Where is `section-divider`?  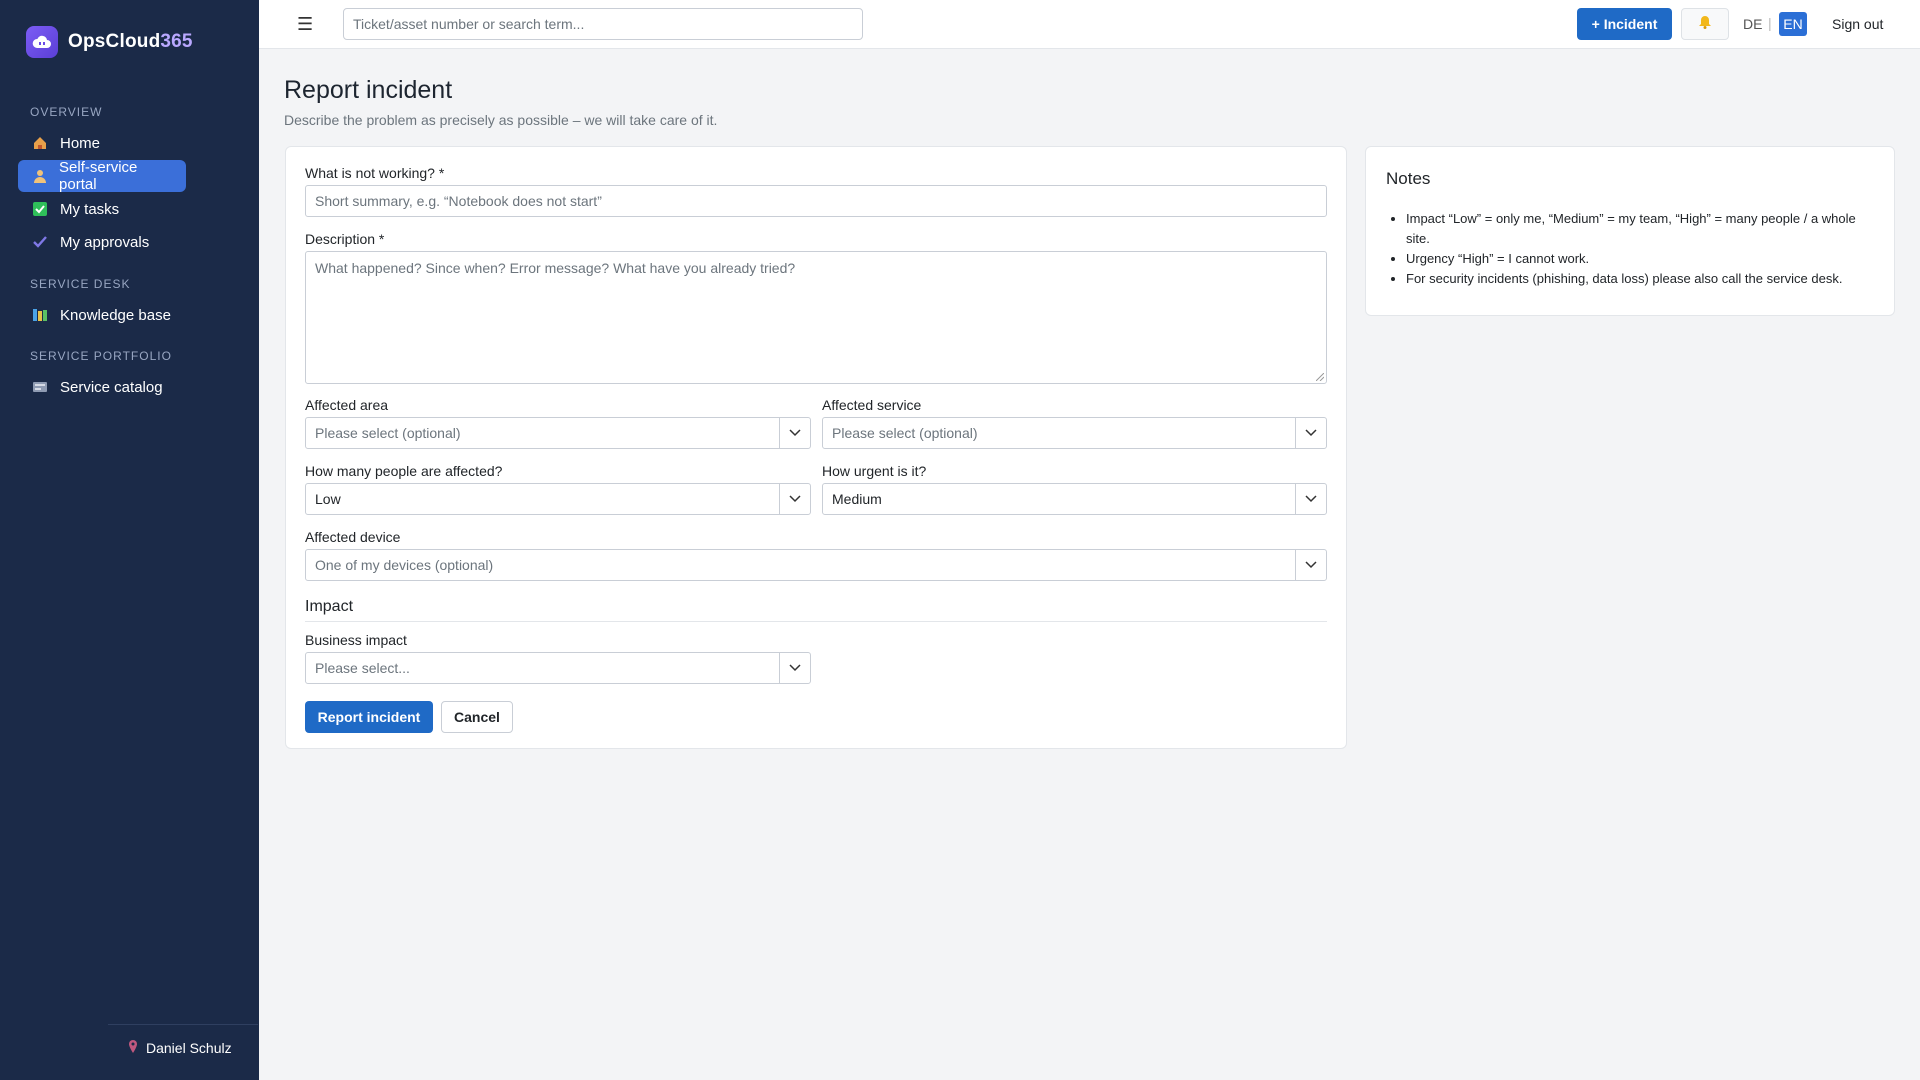 section-divider is located at coordinates (816, 621).